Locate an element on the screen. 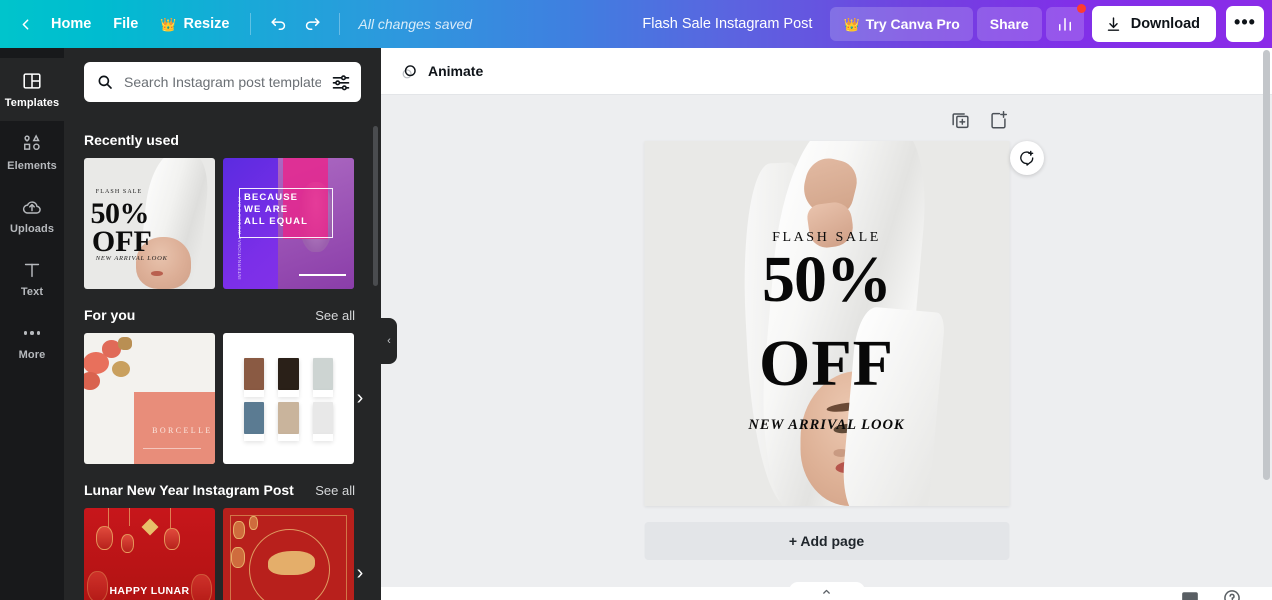 The height and width of the screenshot is (600, 1272). try-canva-pro-button: 👑 Try Canva Pro is located at coordinates (901, 24).